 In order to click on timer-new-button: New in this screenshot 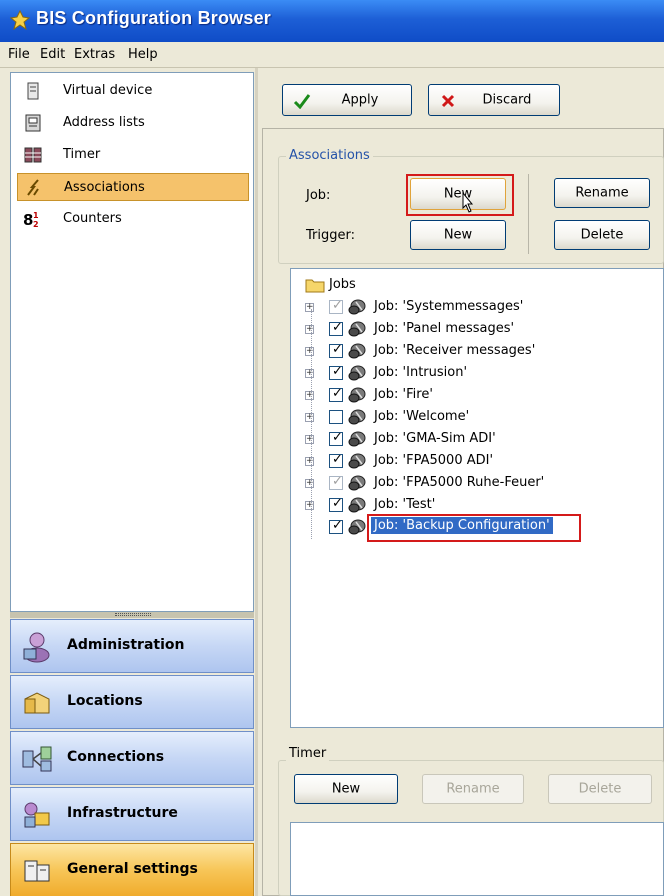, I will do `click(346, 789)`.